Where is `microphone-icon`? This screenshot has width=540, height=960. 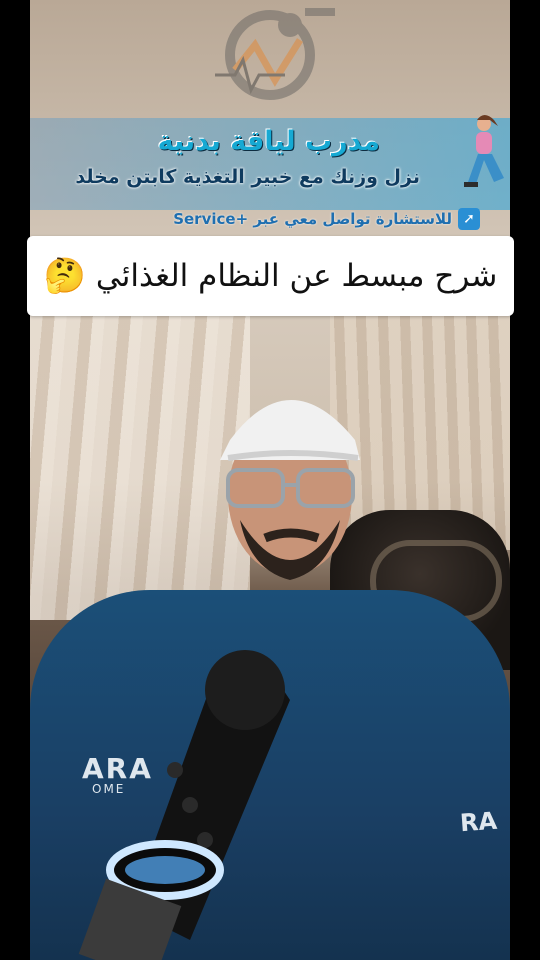
microphone-icon is located at coordinates (184, 805).